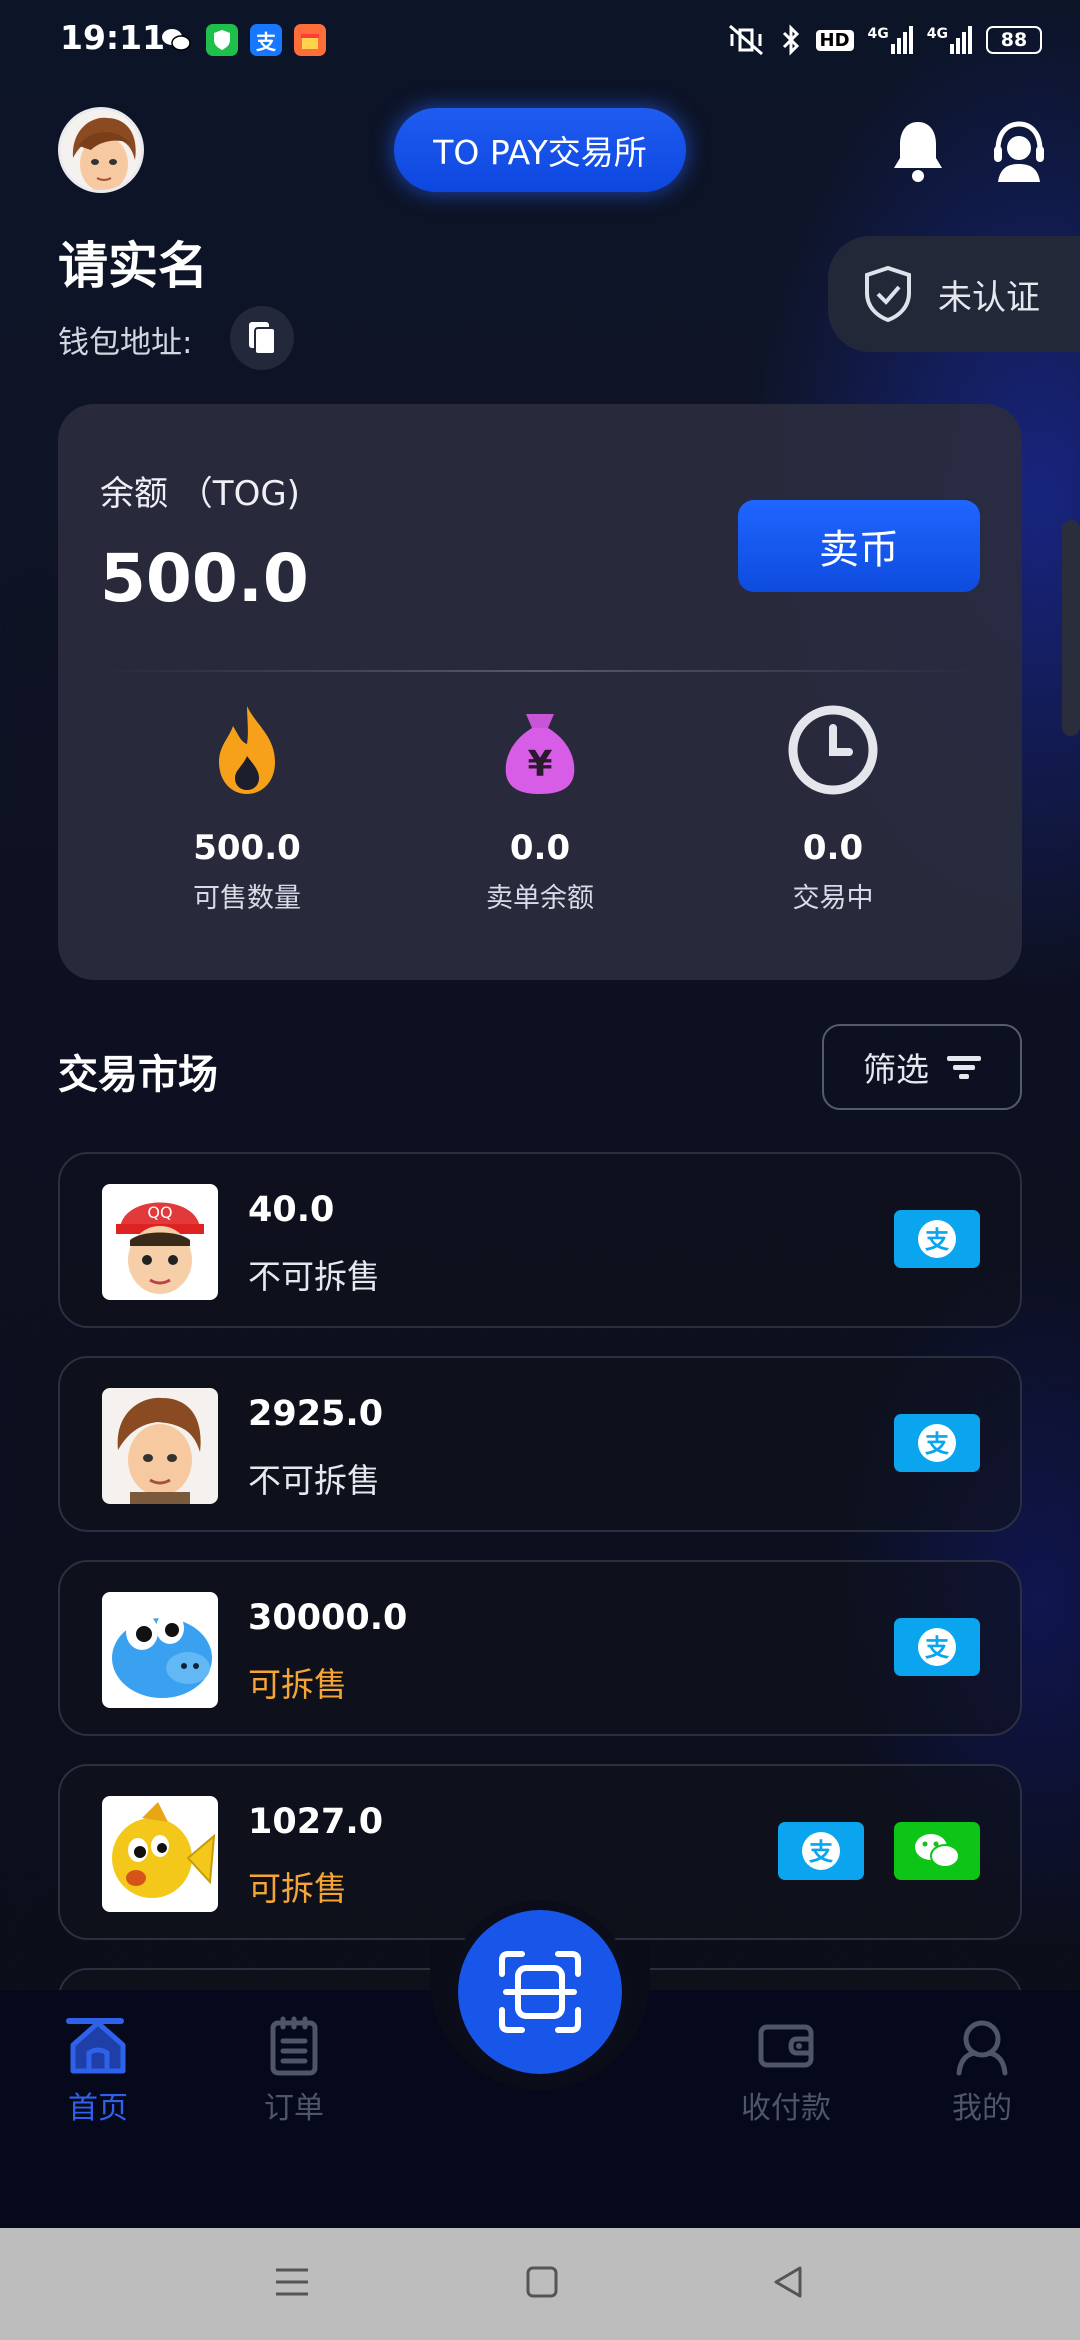 This screenshot has height=2340, width=1080. I want to click on stat-available: 500.0 可售数量, so click(247, 820).